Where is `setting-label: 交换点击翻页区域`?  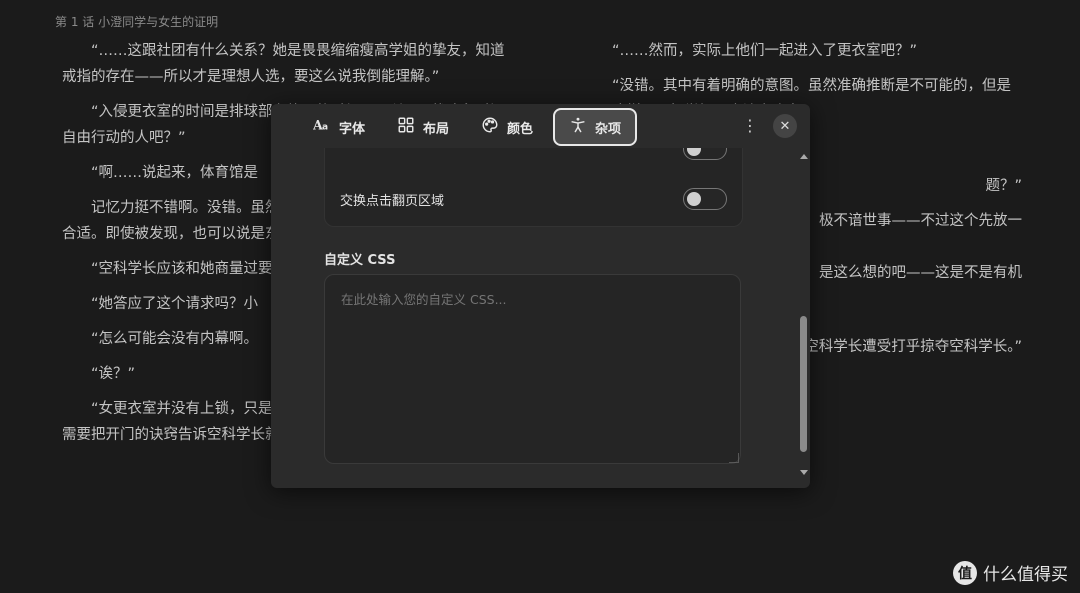 setting-label: 交换点击翻页区域 is located at coordinates (392, 201).